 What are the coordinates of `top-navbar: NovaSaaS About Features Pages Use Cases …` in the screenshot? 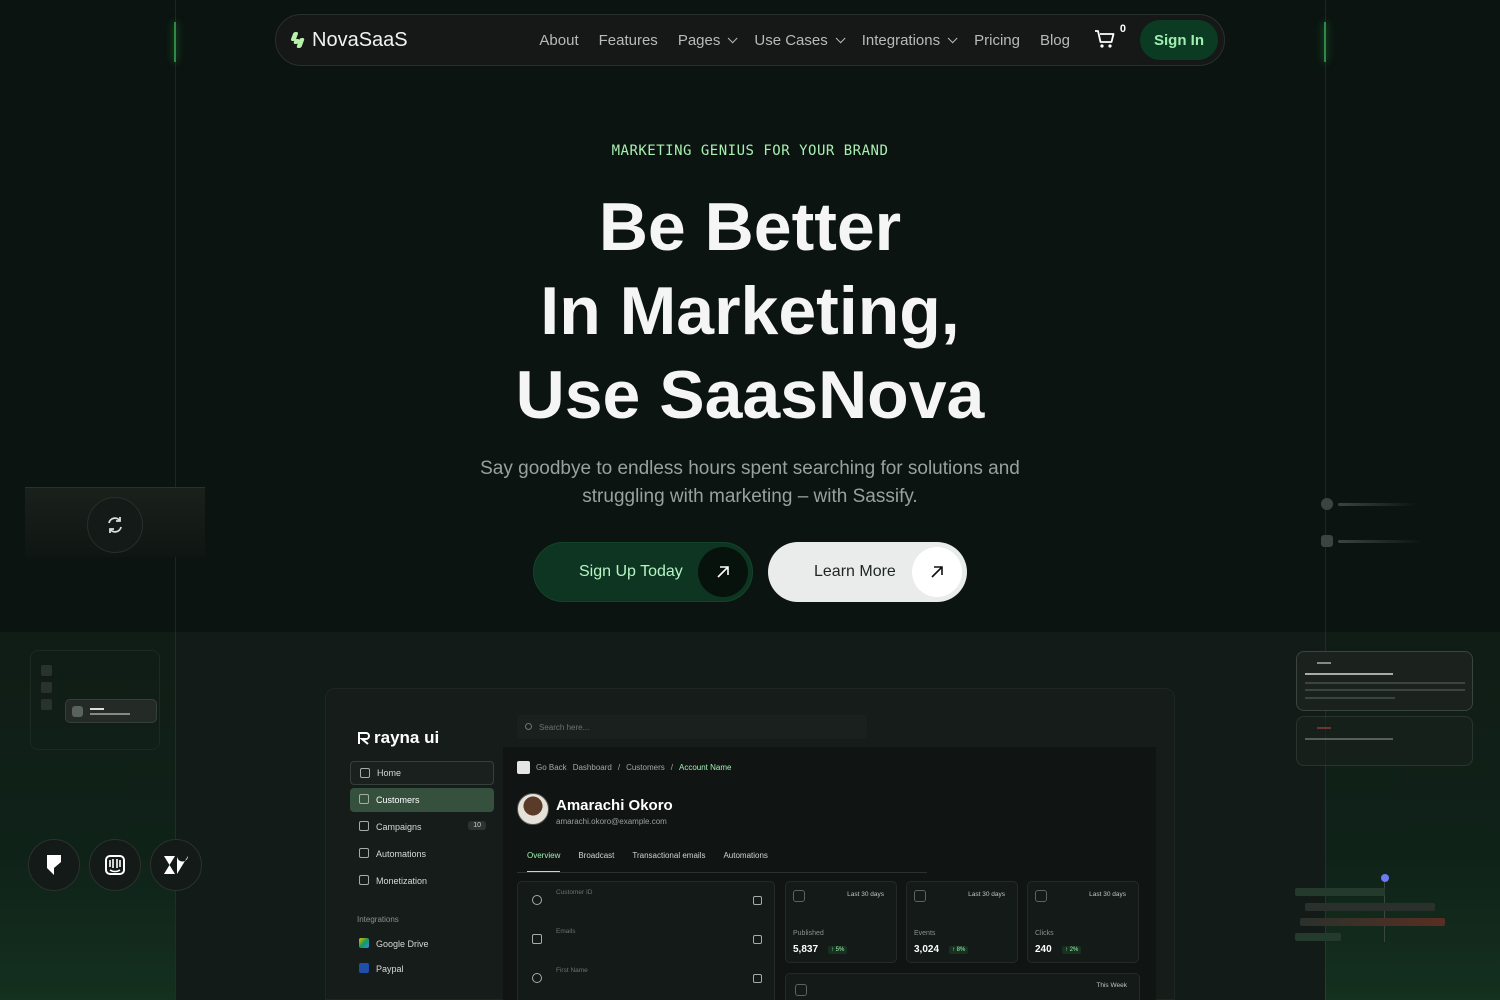 It's located at (750, 40).